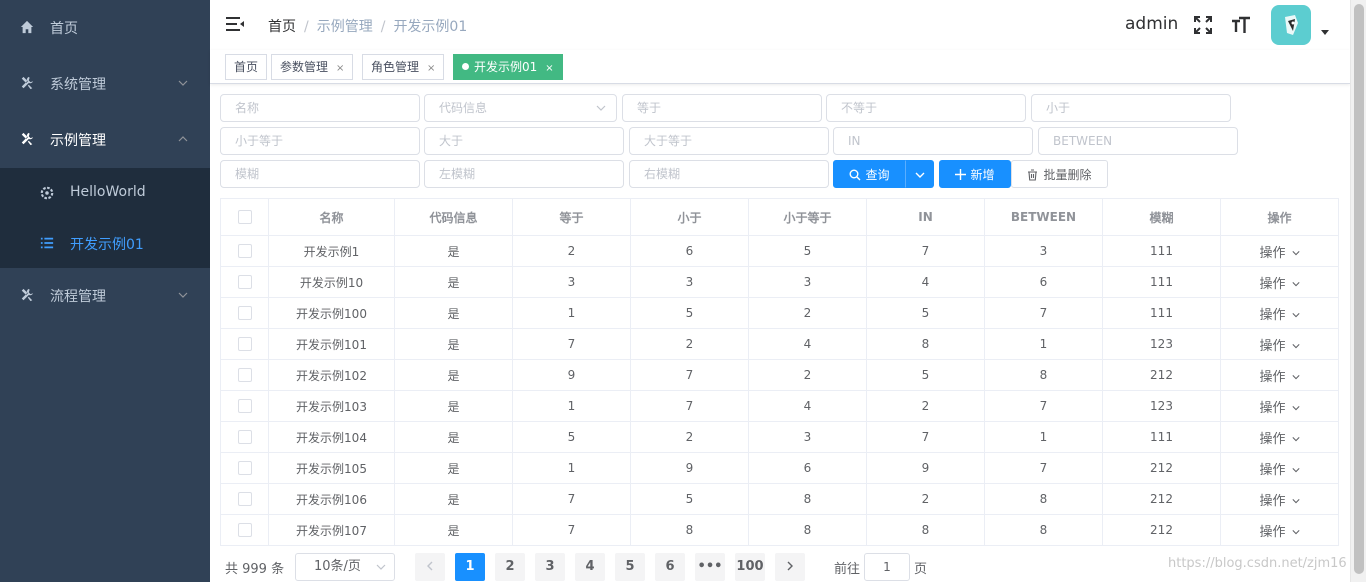 The width and height of the screenshot is (1366, 582). I want to click on right-like-input, so click(729, 174).